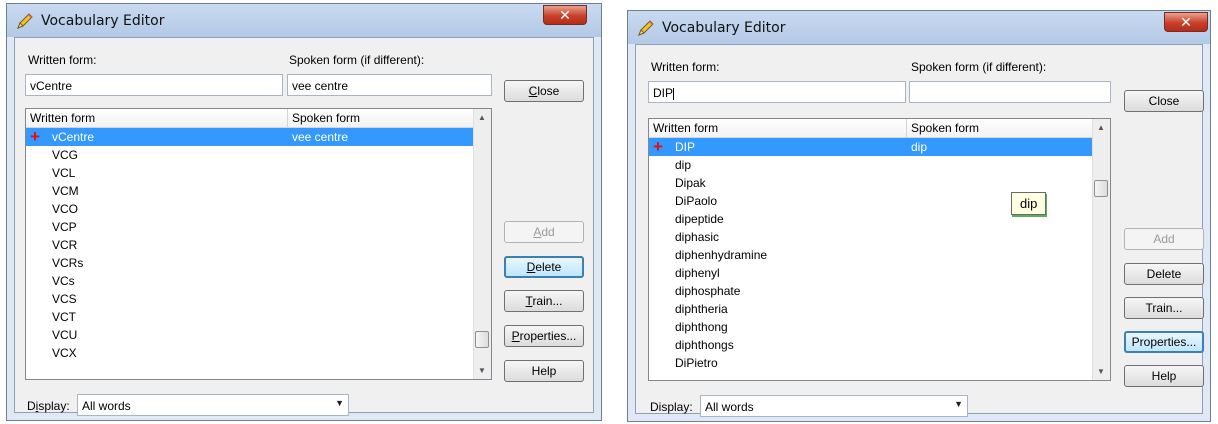 The width and height of the screenshot is (1218, 424). Describe the element at coordinates (685, 147) in the screenshot. I see `written-form-cell: DIP` at that location.